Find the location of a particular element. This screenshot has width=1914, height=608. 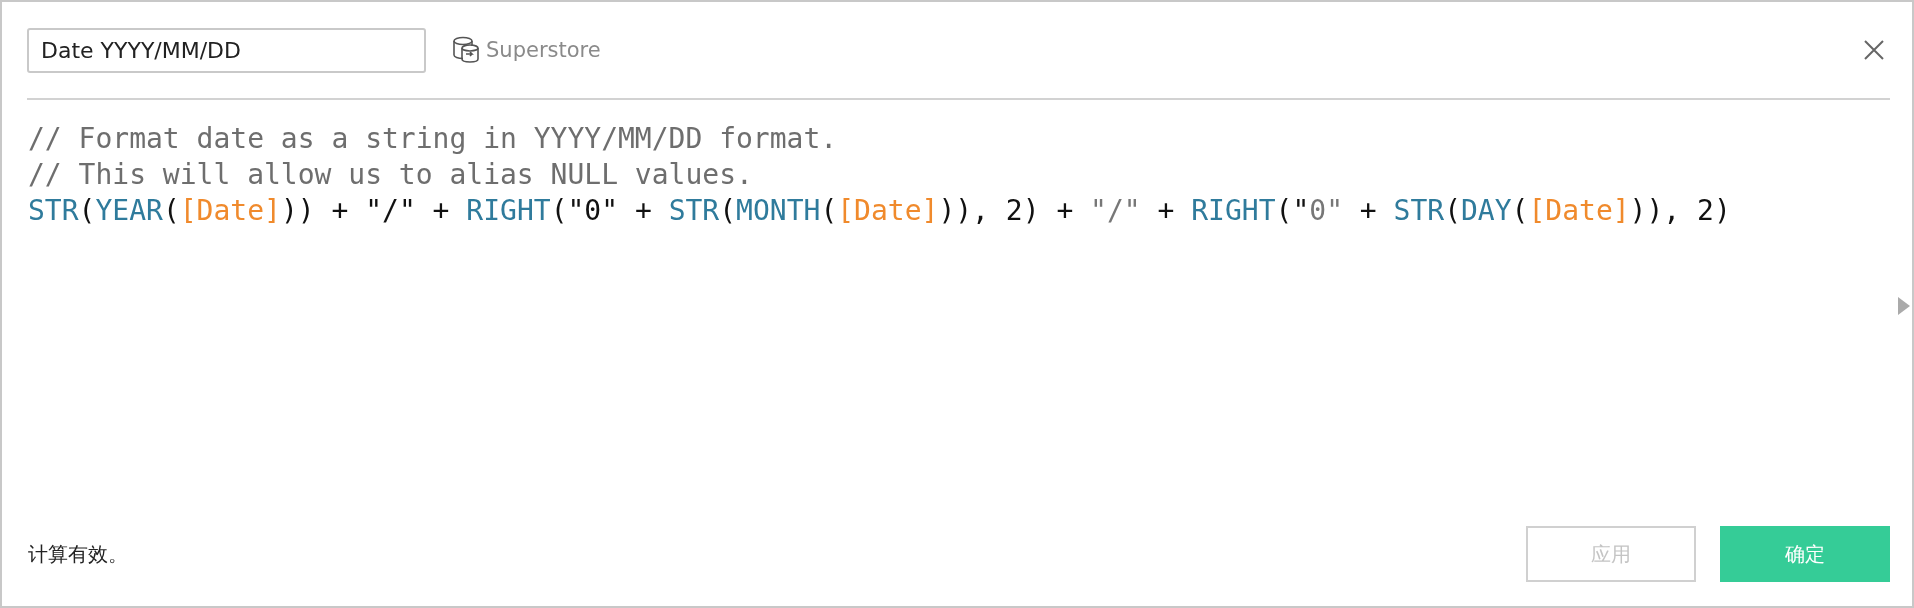

ok-button: 确定 is located at coordinates (1805, 554).